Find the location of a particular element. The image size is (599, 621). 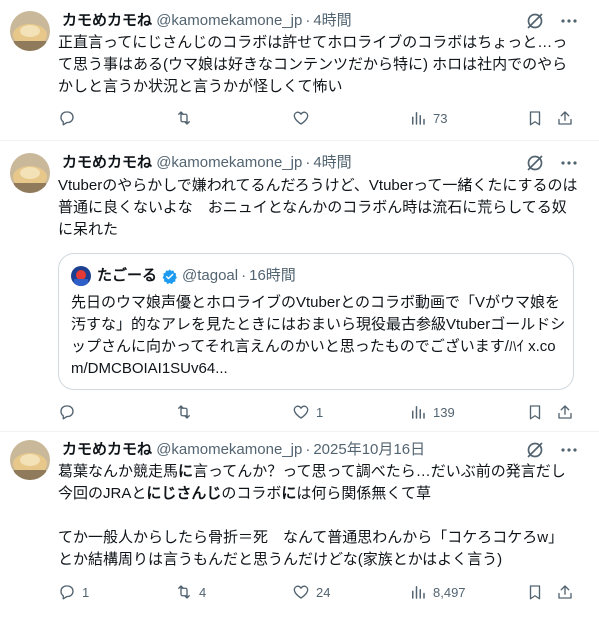

views-button: 8,497 is located at coordinates (437, 592).